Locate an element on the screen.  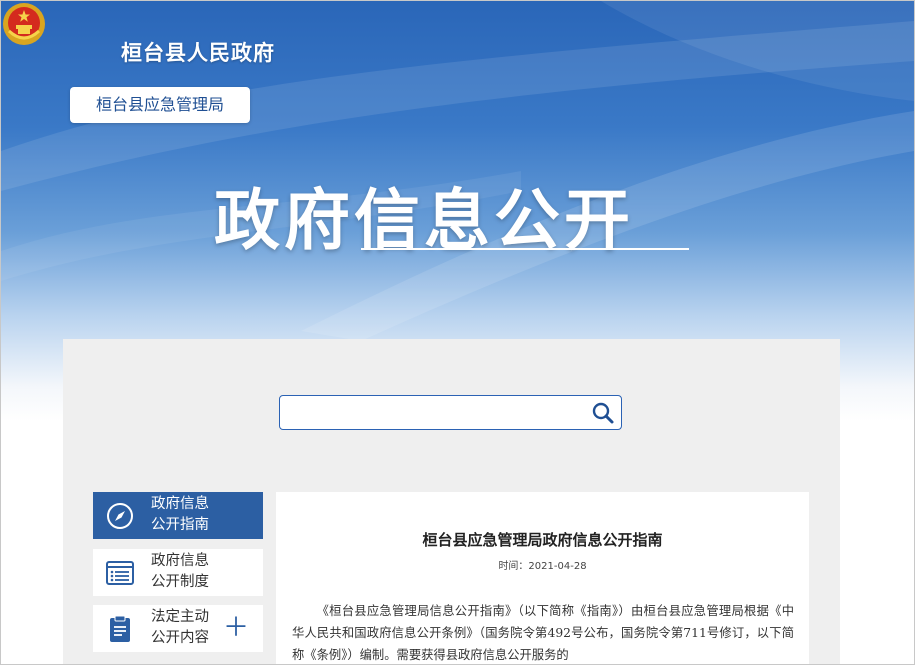
search-box is located at coordinates (450, 412).